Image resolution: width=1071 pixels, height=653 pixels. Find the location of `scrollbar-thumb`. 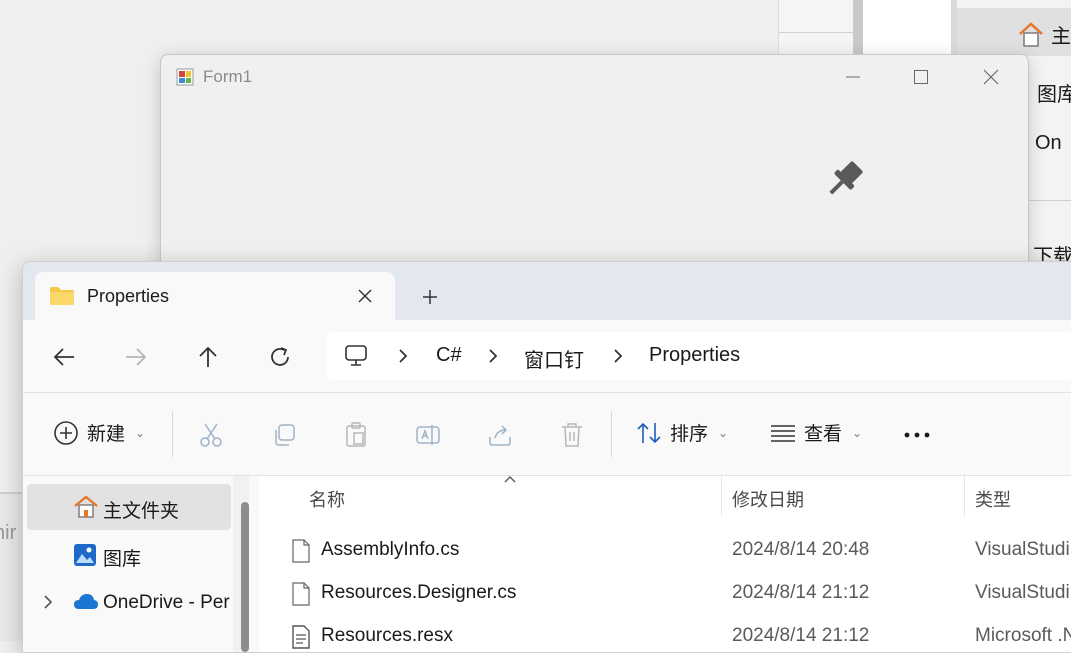

scrollbar-thumb is located at coordinates (245, 577).